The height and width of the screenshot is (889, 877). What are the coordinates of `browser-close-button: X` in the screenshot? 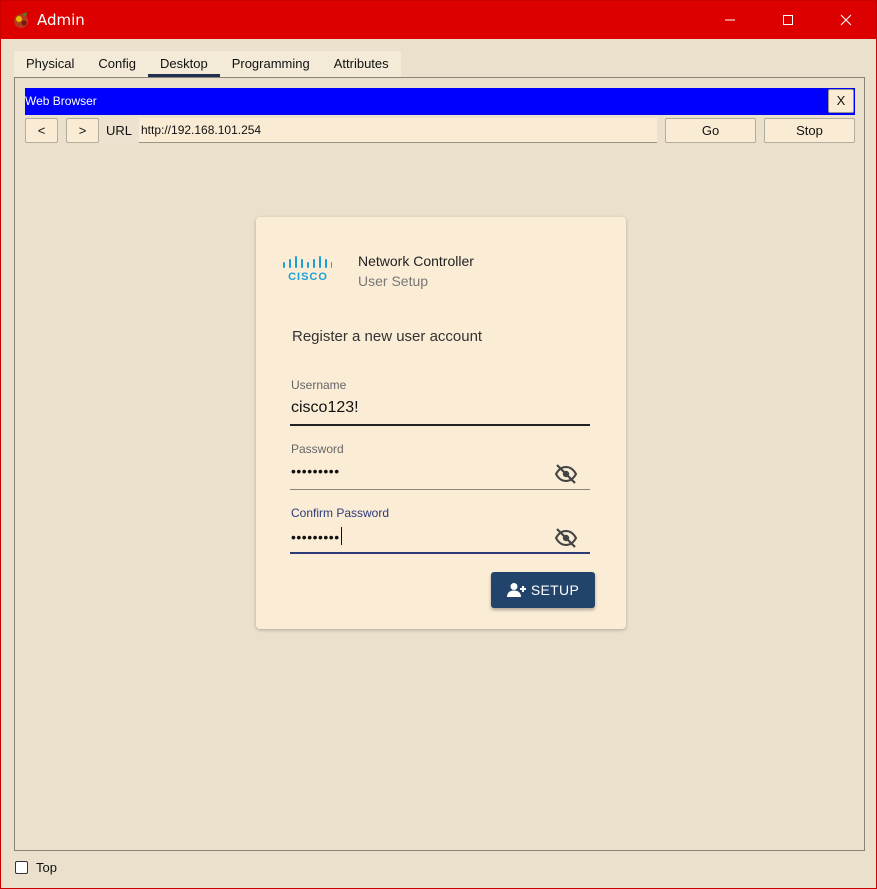 It's located at (841, 101).